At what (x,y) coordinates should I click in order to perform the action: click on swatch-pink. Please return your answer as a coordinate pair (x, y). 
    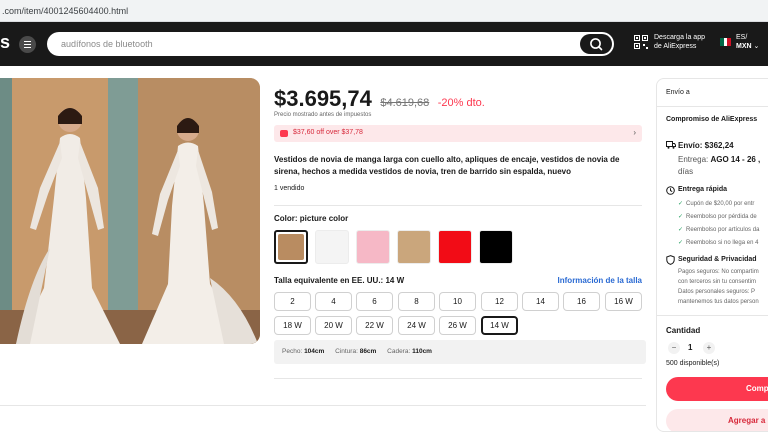
    Looking at the image, I should click on (373, 247).